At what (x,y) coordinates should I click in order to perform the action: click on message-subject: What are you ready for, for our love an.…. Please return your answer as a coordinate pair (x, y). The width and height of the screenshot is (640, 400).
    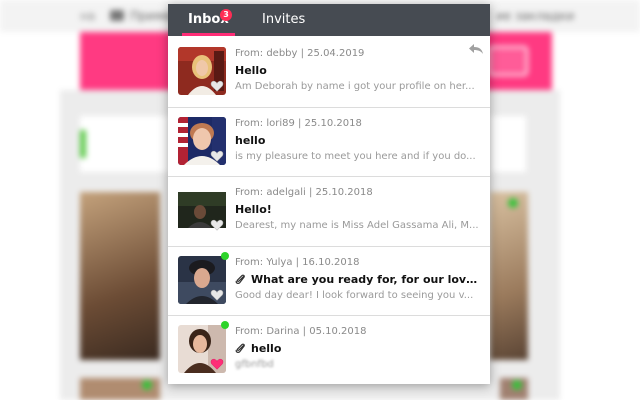
    Looking at the image, I should click on (358, 279).